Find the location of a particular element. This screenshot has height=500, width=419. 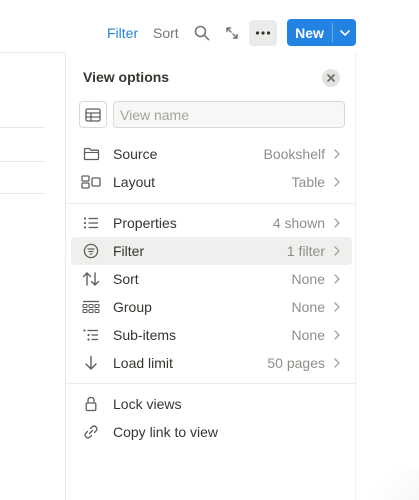

expand-icon is located at coordinates (232, 33).